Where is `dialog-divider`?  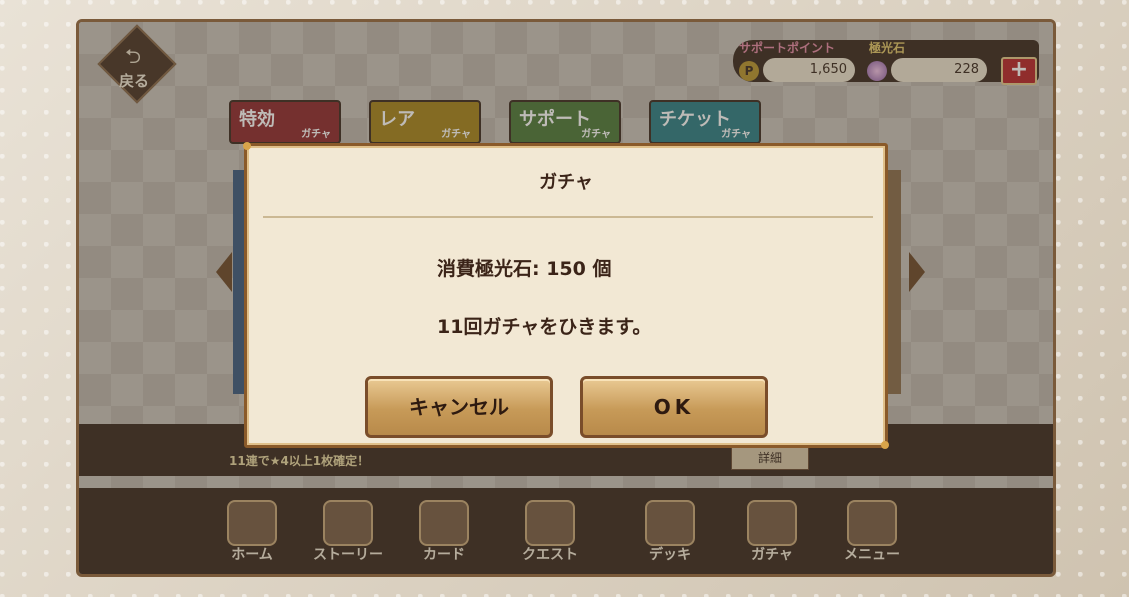 dialog-divider is located at coordinates (568, 217).